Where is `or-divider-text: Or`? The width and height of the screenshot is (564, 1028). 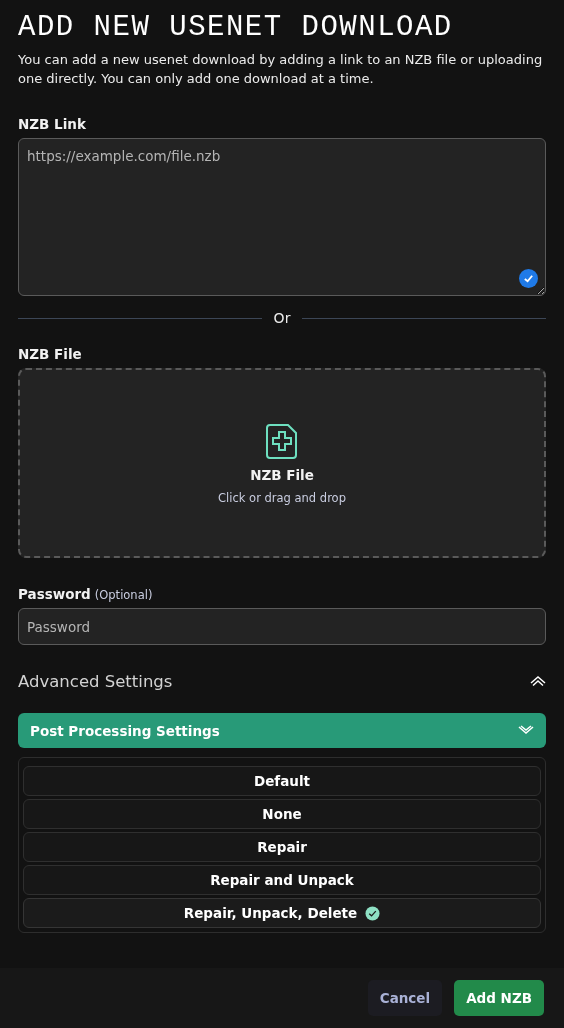 or-divider-text: Or is located at coordinates (282, 318).